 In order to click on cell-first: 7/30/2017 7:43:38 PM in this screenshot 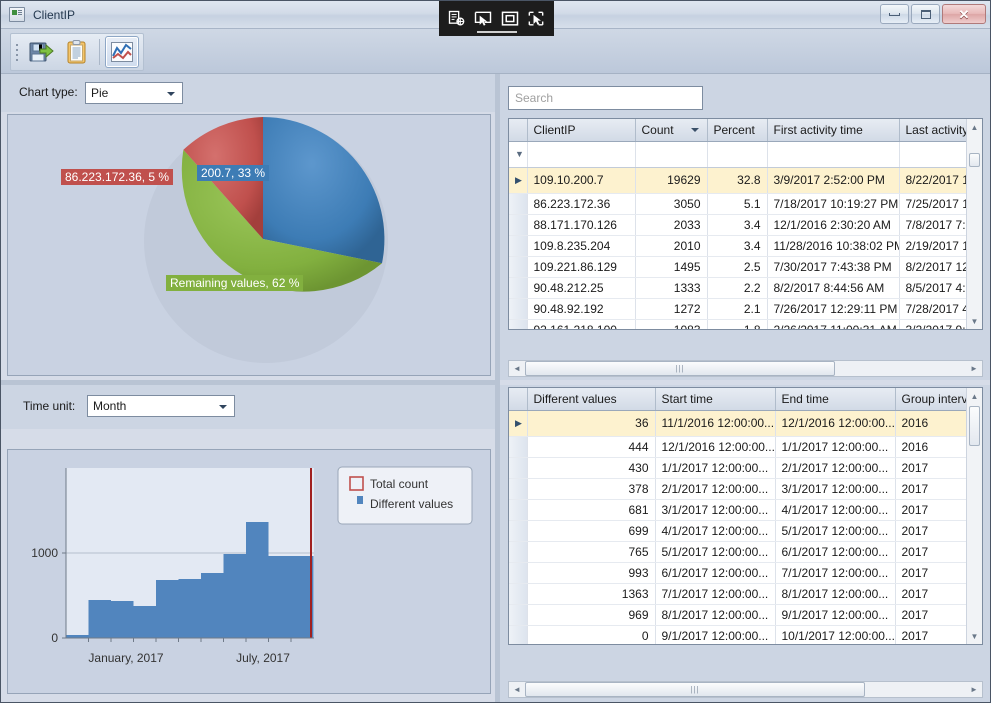, I will do `click(833, 267)`.